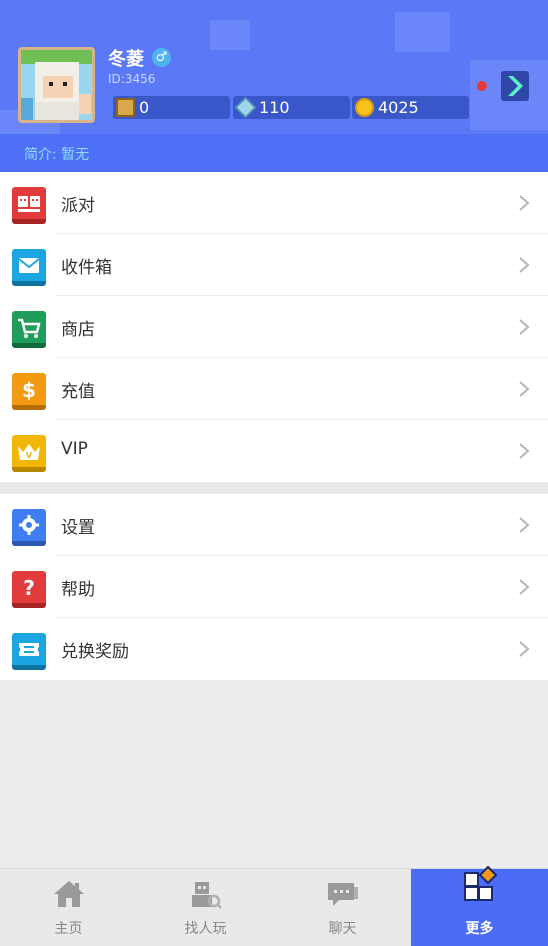 Image resolution: width=548 pixels, height=946 pixels. Describe the element at coordinates (205, 929) in the screenshot. I see `tab-label: 找人玩` at that location.